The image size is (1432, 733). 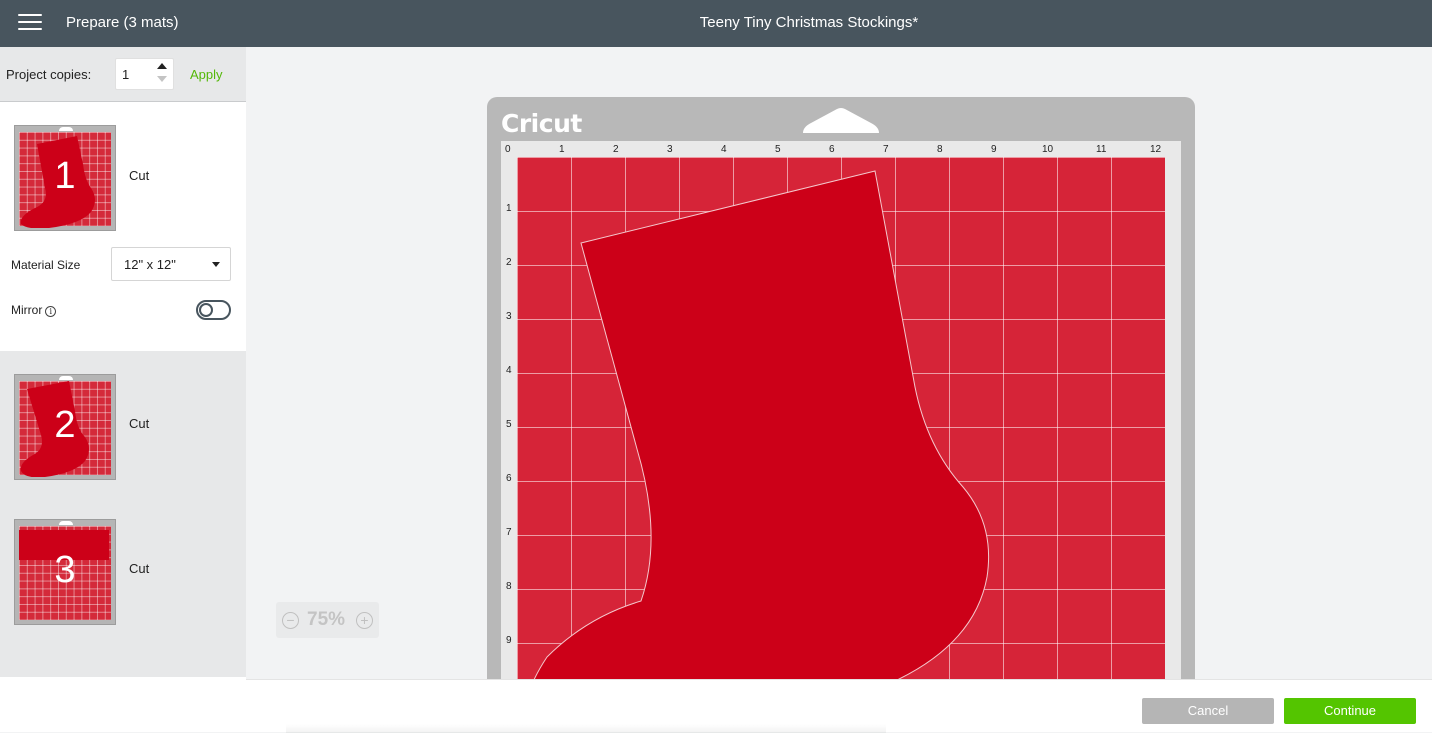 I want to click on mat-thumbnail-3: 3, so click(x=65, y=572).